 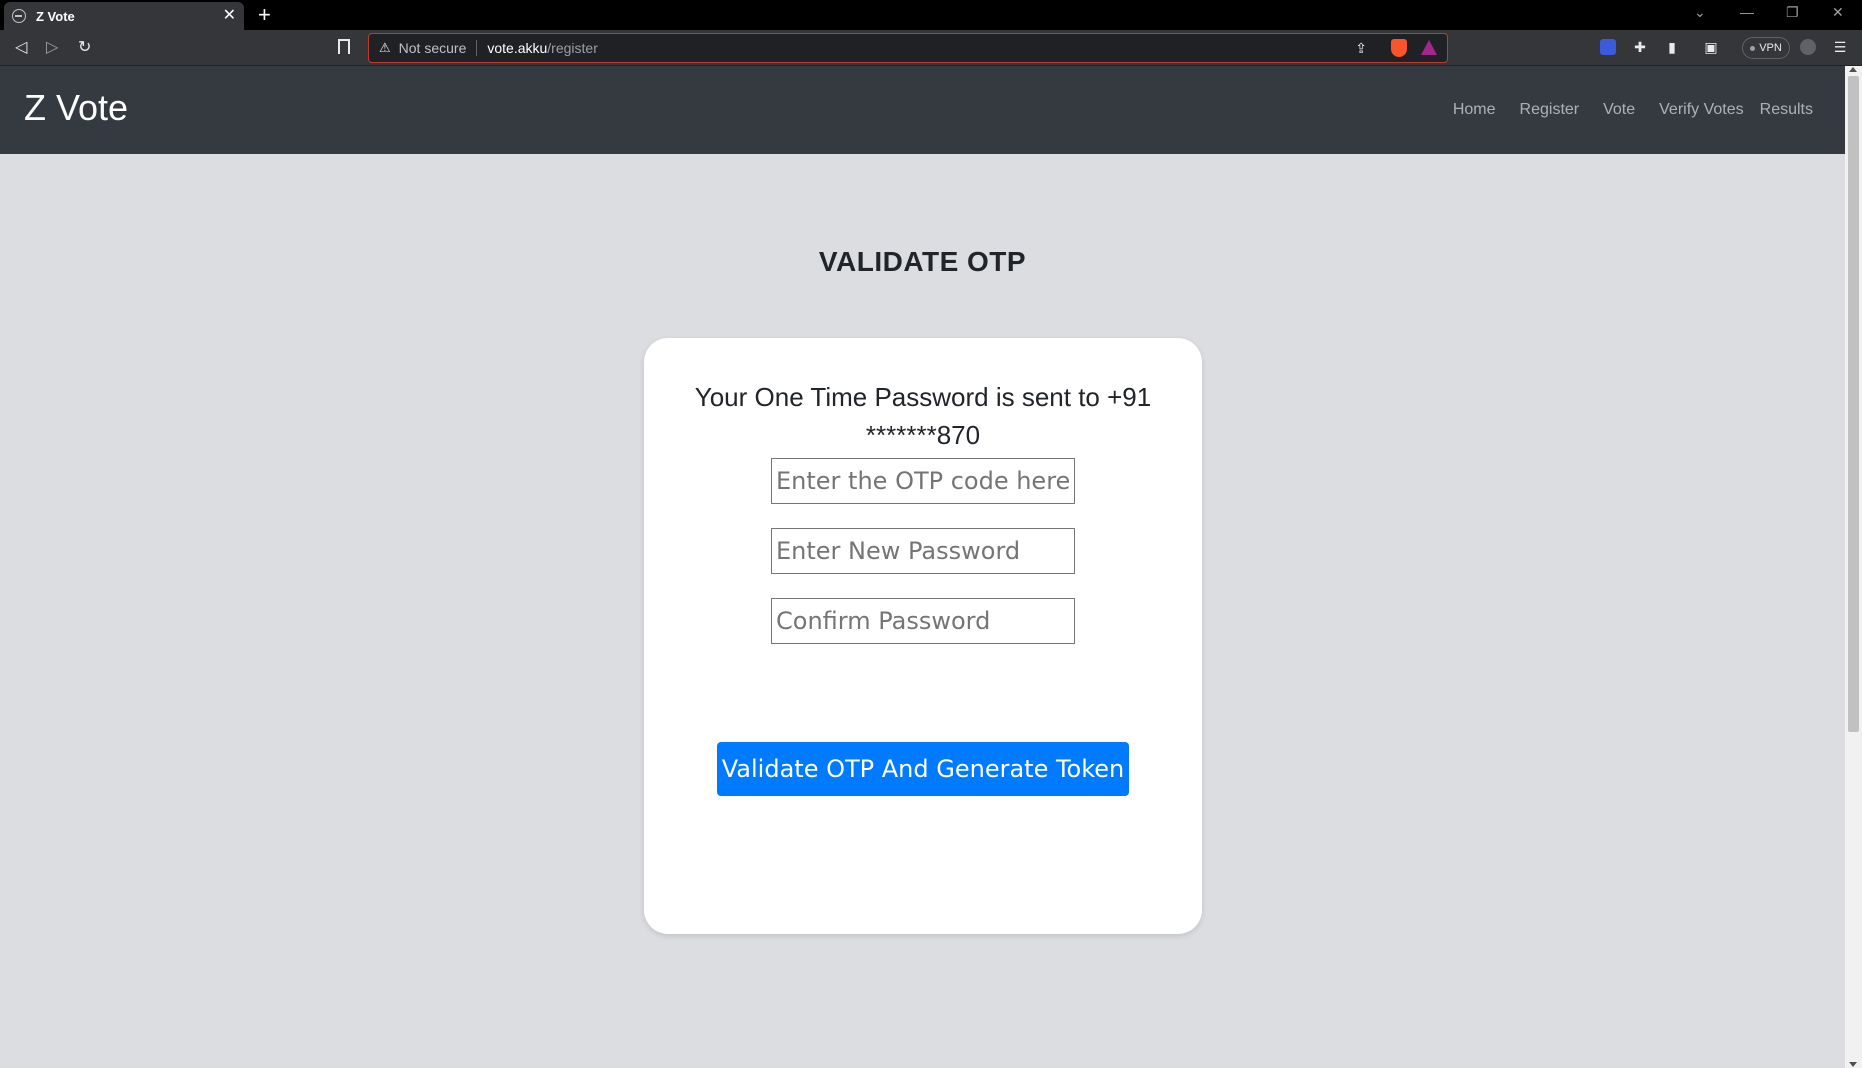 What do you see at coordinates (1474, 110) in the screenshot?
I see `nav-link-home: Home` at bounding box center [1474, 110].